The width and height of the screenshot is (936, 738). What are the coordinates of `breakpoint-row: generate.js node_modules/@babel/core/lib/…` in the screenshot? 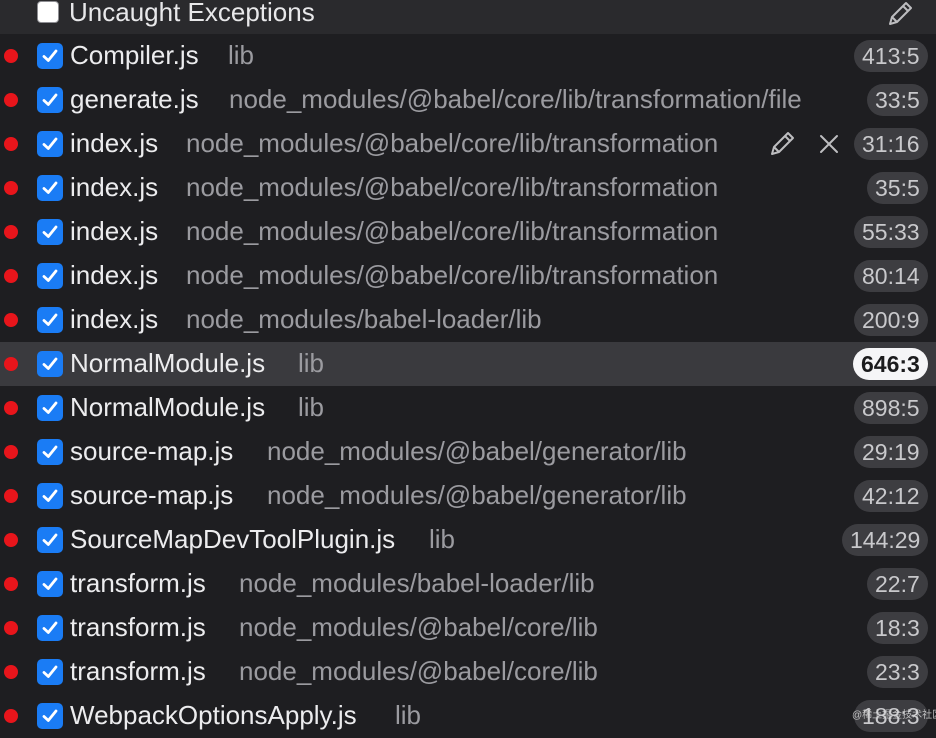 It's located at (468, 100).